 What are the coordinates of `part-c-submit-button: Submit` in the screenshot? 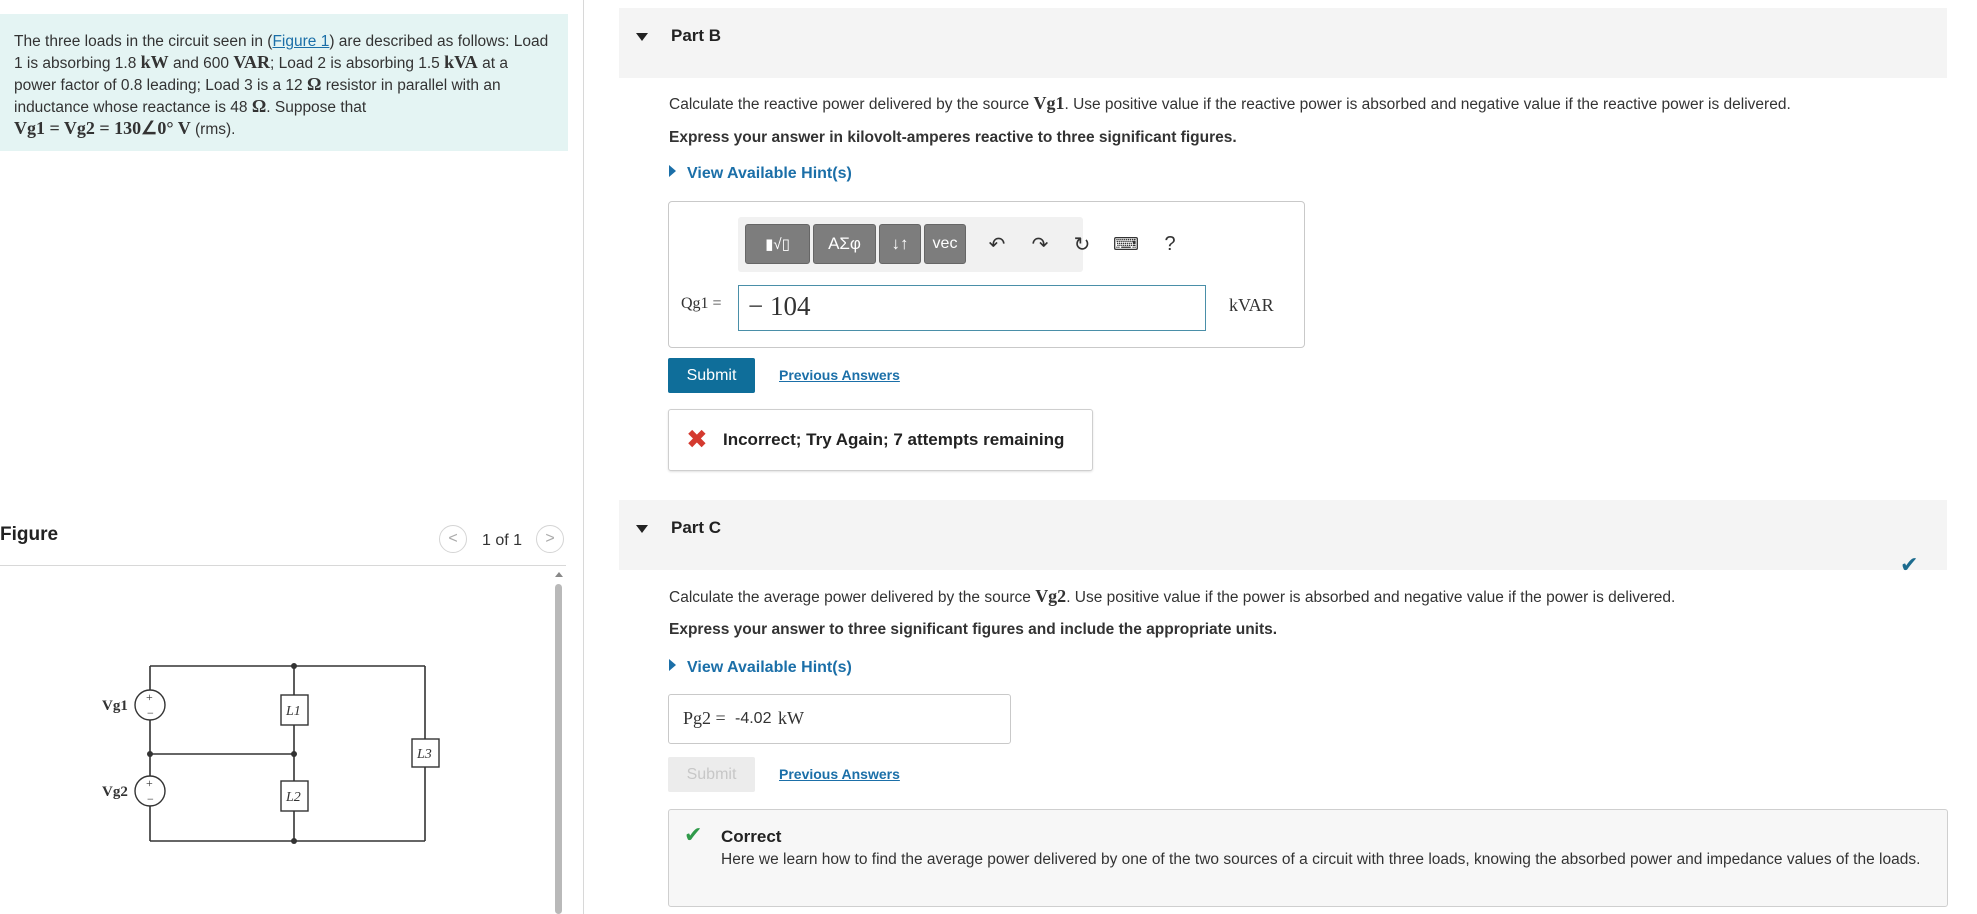 It's located at (711, 774).